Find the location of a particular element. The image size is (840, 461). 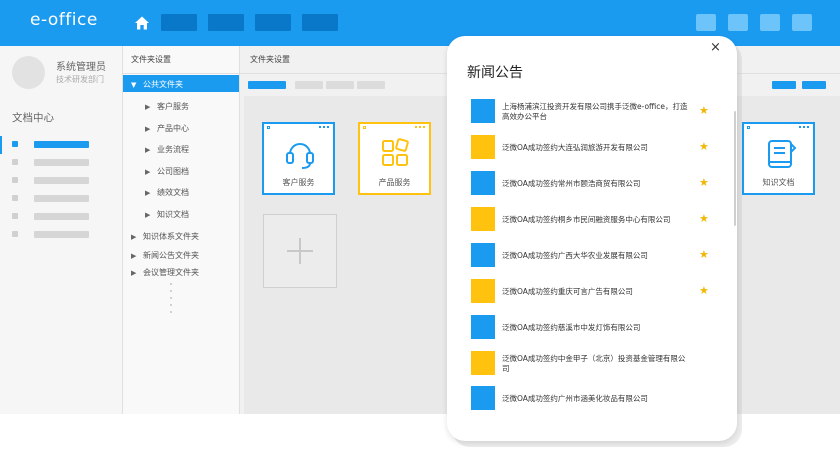

news-title: 泛微OA成功签约大连弘润旅游开发有限公司 is located at coordinates (597, 148).